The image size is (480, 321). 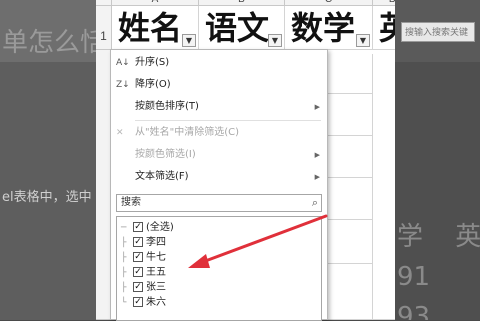 I want to click on annotation-arrow-shaft, so click(x=263, y=239).